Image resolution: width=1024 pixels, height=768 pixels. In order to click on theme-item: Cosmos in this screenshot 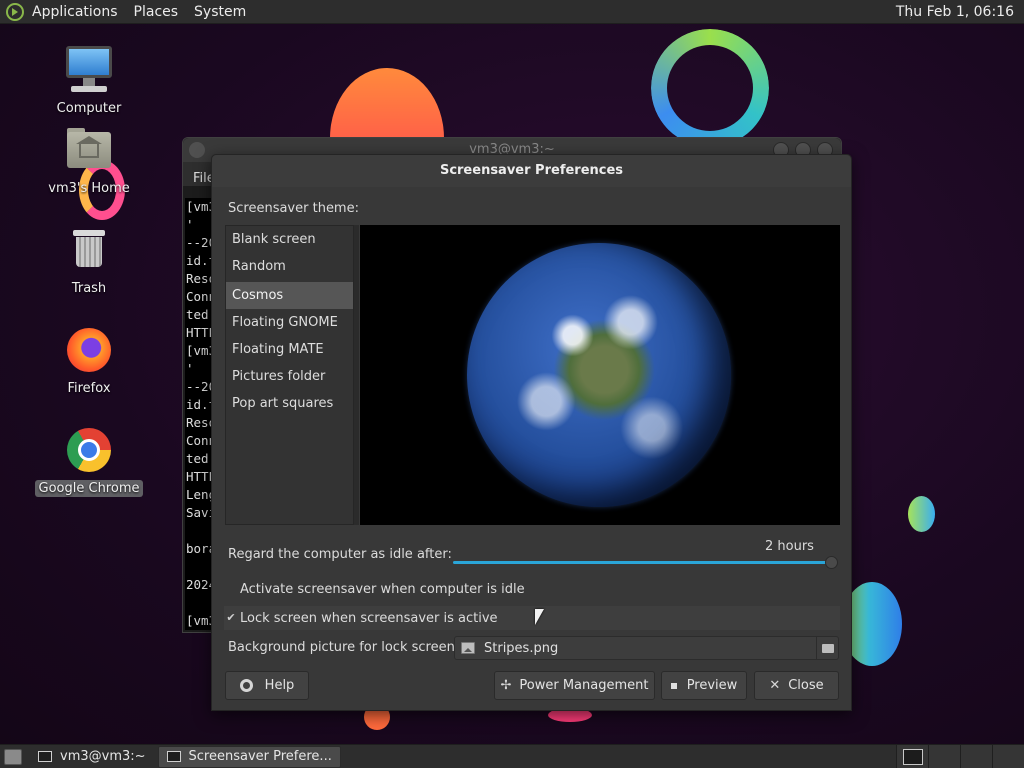, I will do `click(289, 295)`.